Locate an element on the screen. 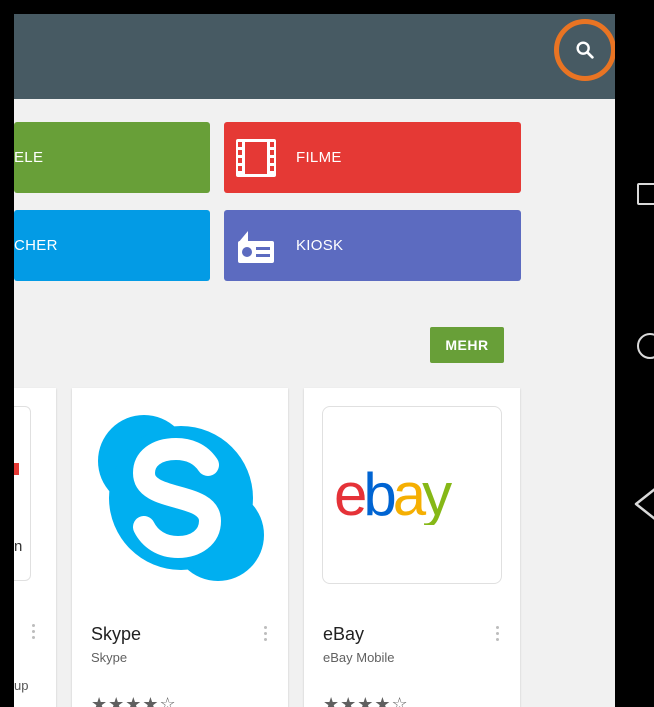 The height and width of the screenshot is (707, 654). app-title: Skype is located at coordinates (116, 634).